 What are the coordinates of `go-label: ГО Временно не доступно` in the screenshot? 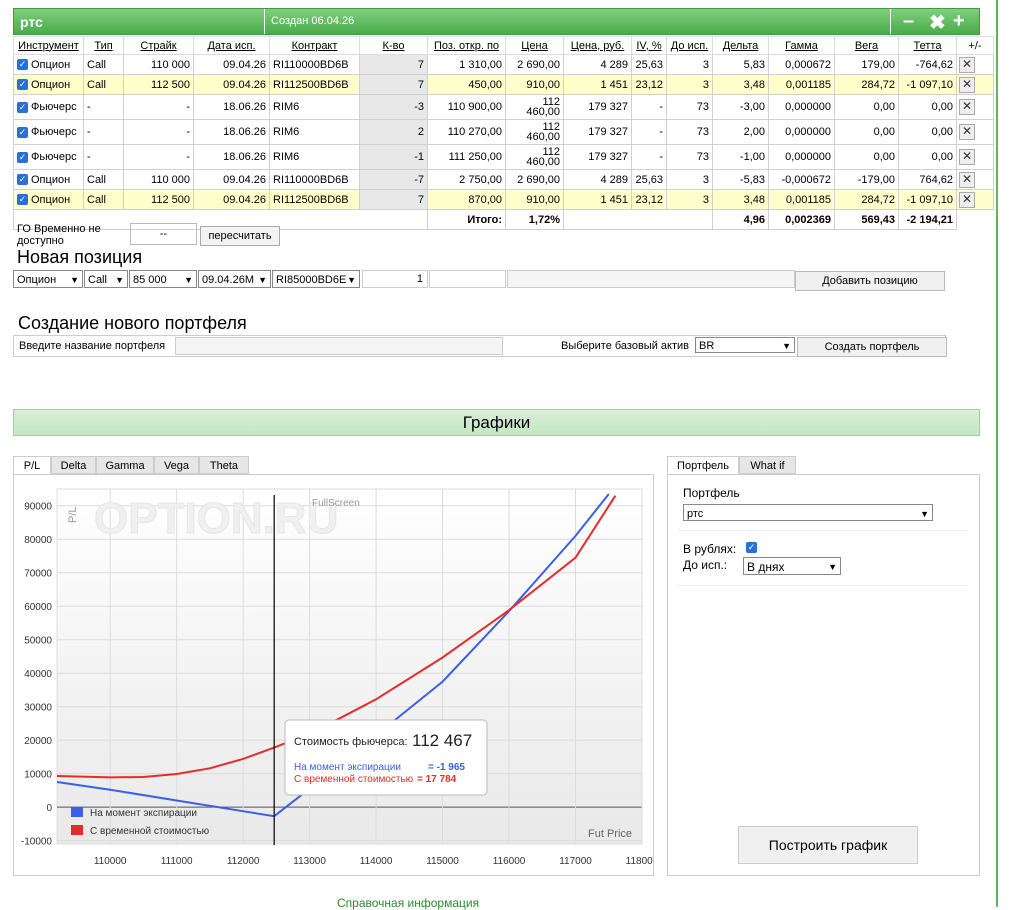 It's located at (59, 235).